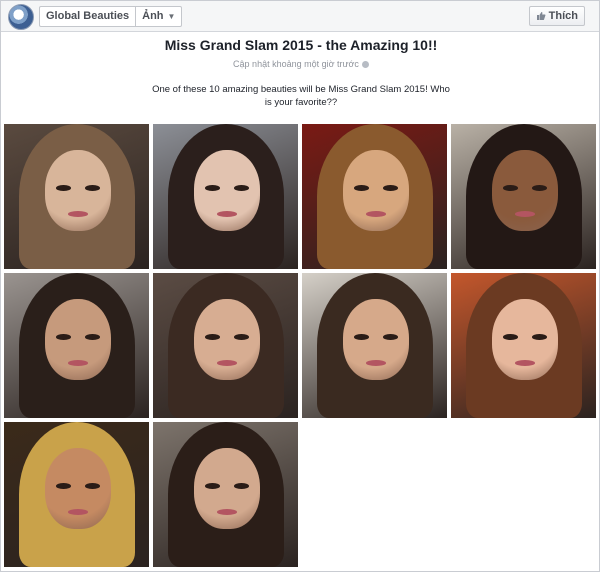 This screenshot has height=572, width=600. What do you see at coordinates (301, 45) in the screenshot?
I see `album-title: Miss Grand Slam 2015 - the Amazing 10!!` at bounding box center [301, 45].